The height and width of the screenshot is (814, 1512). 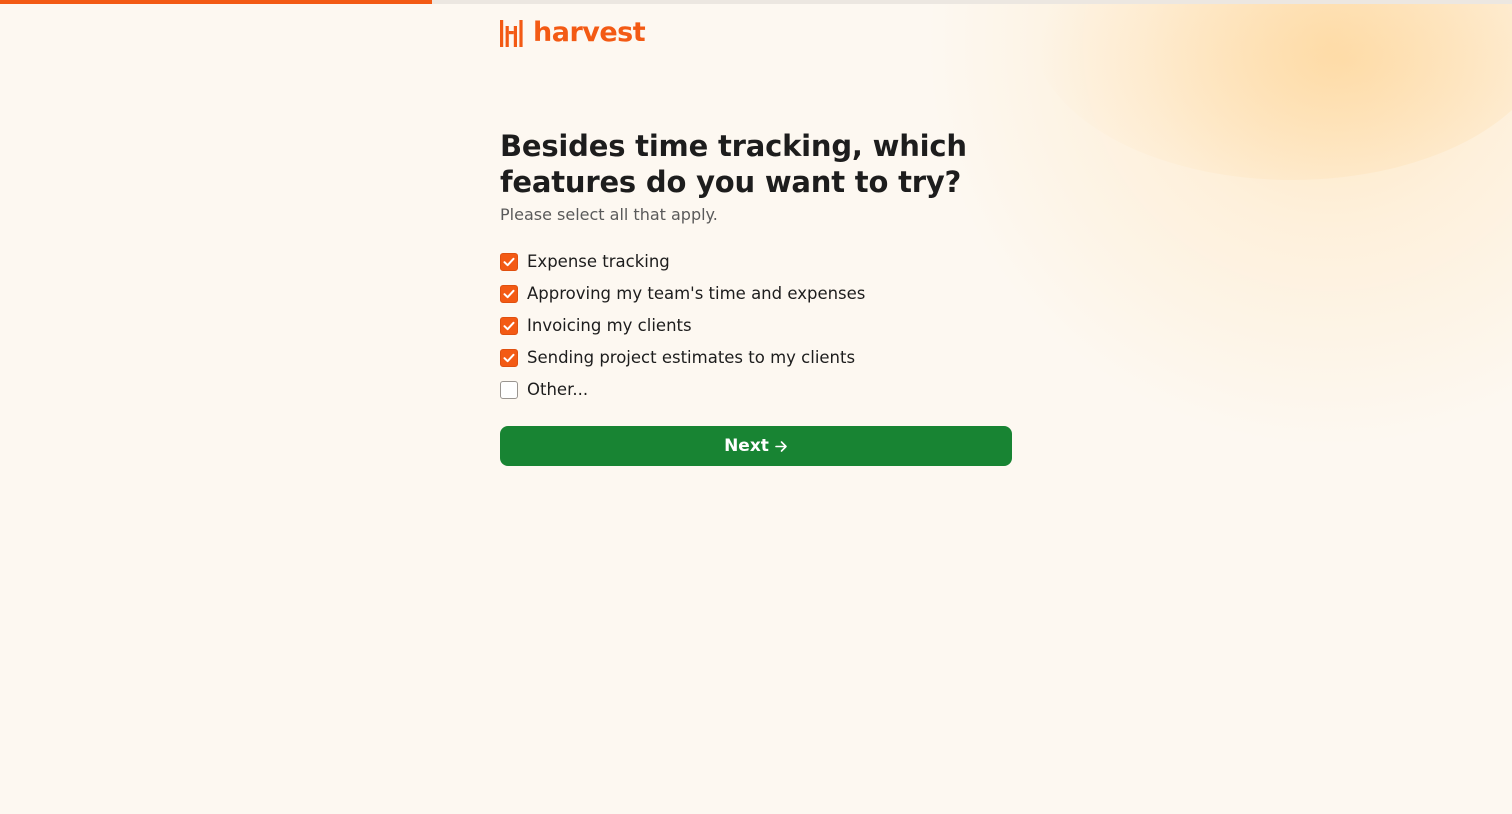 I want to click on harvest-logo: harvest, so click(x=573, y=32).